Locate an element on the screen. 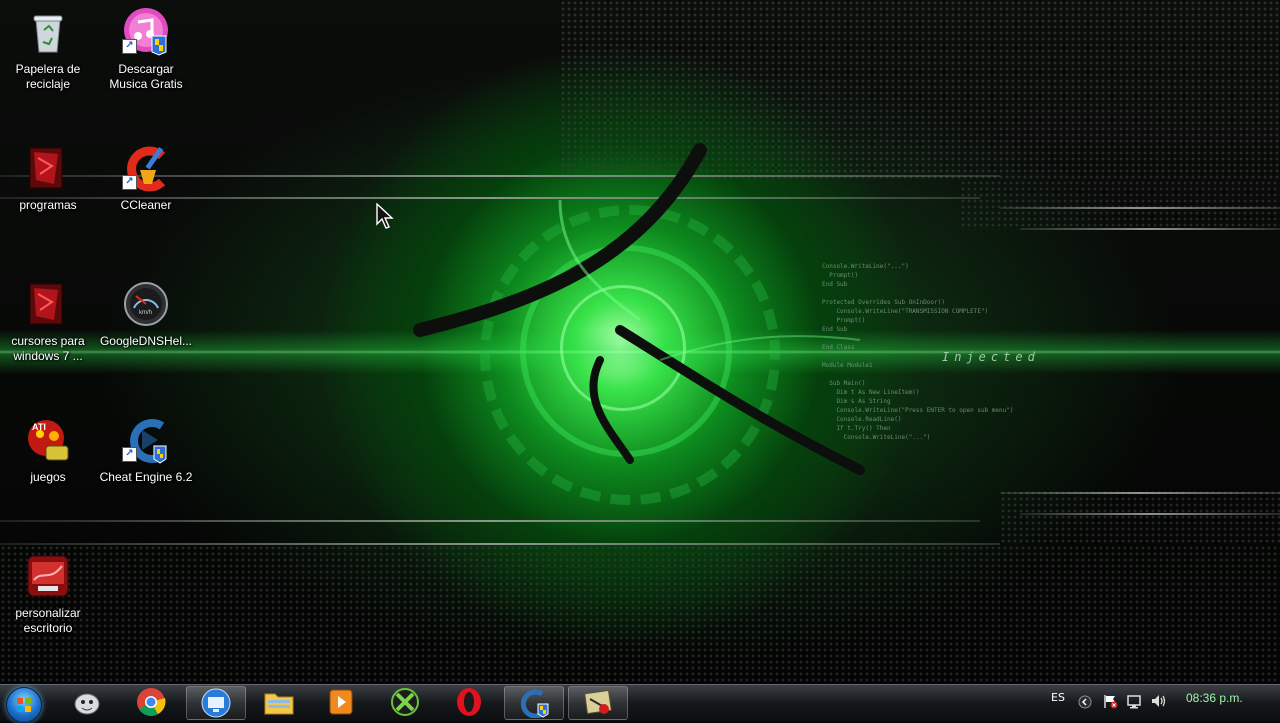 The height and width of the screenshot is (723, 1280). taskbar-pin-explorer is located at coordinates (279, 702).